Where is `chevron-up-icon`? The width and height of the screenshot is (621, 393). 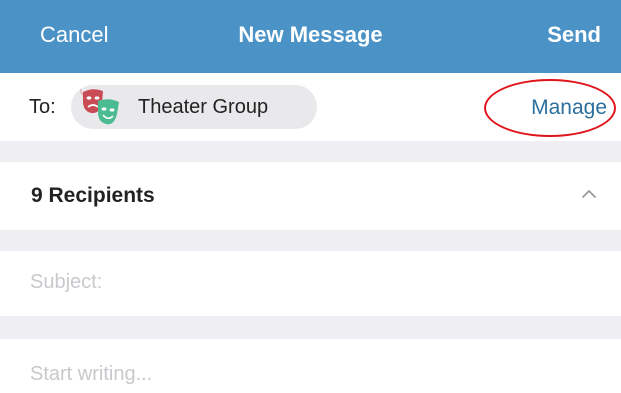
chevron-up-icon is located at coordinates (589, 194).